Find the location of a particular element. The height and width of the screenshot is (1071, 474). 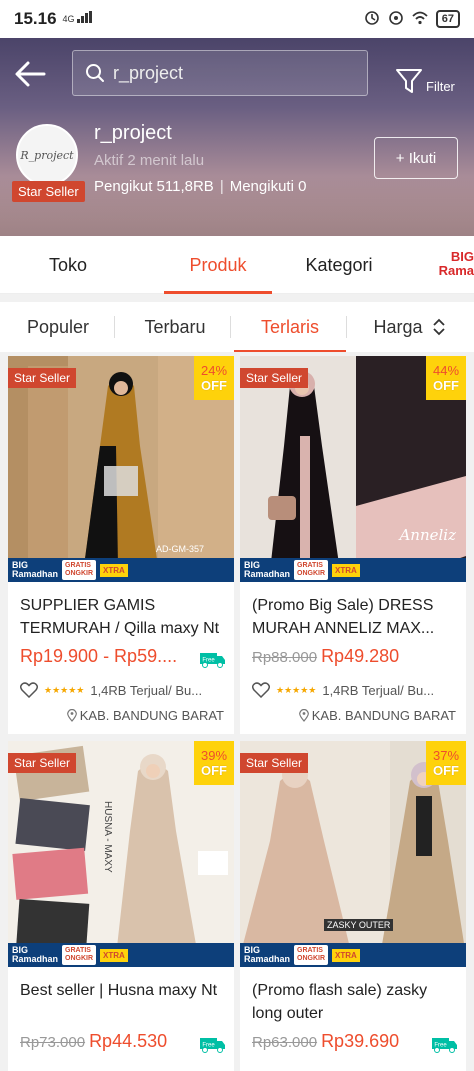

image-caption: Anneliz is located at coordinates (427, 535).